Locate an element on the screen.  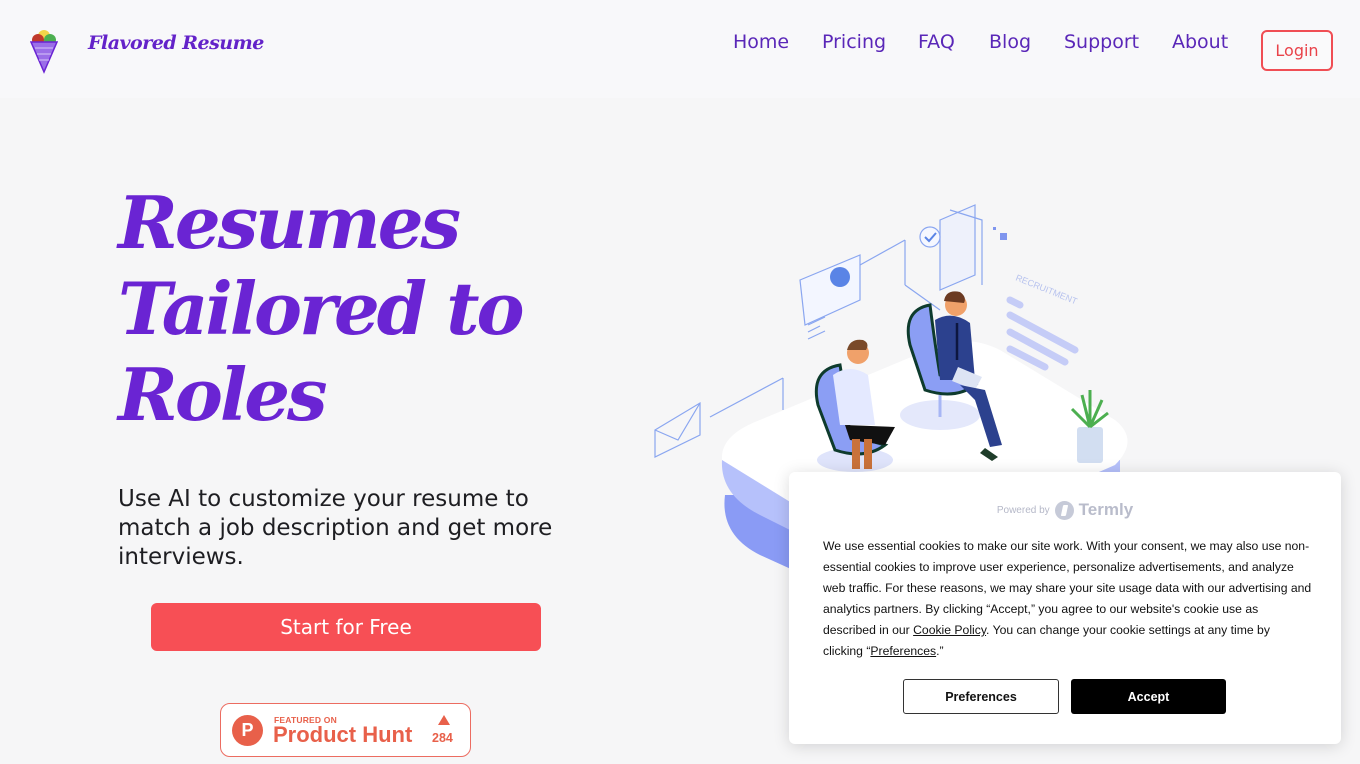
nav-home: Home is located at coordinates (761, 42).